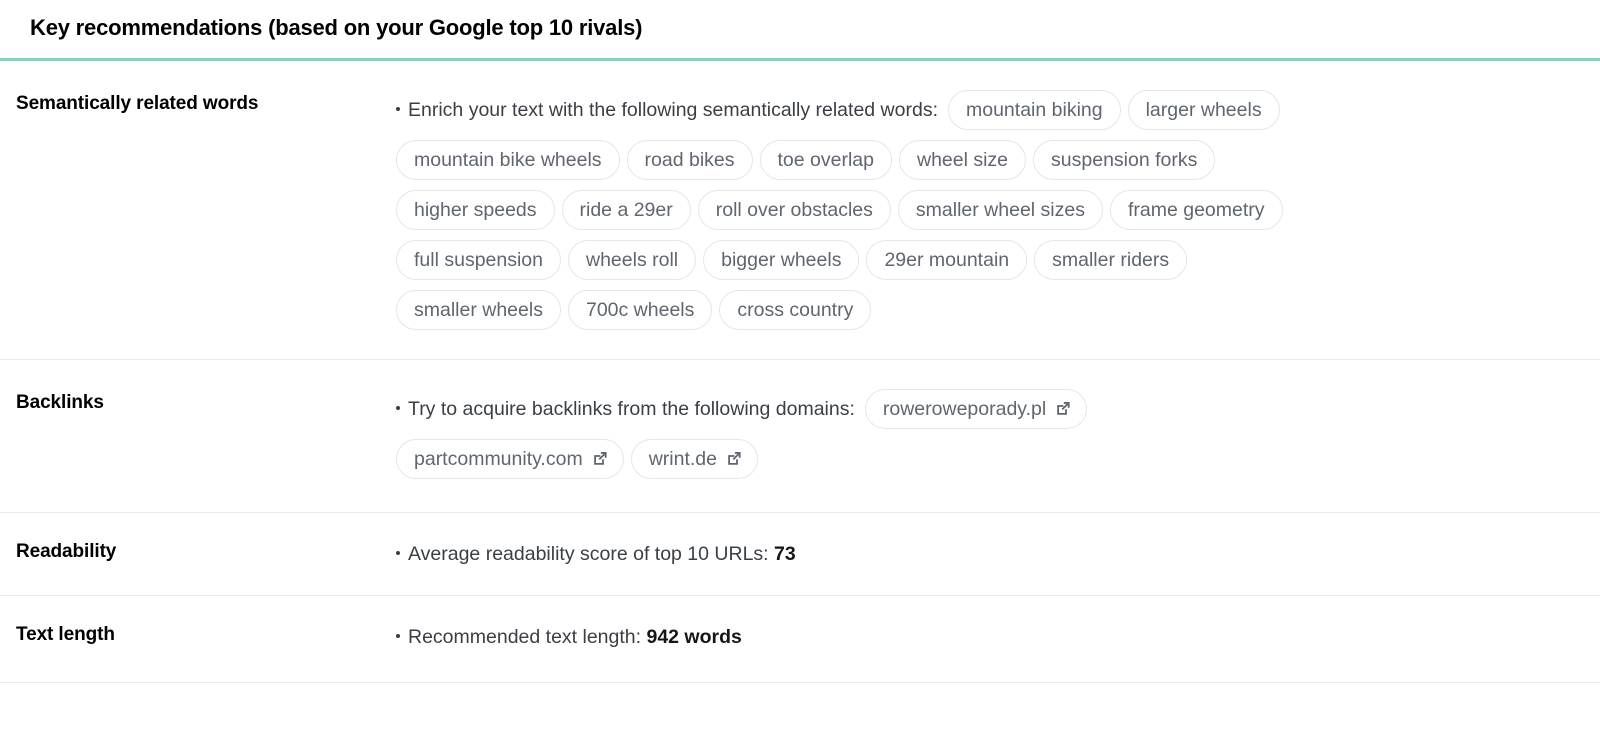  I want to click on section-label-readability: Readability, so click(66, 551).